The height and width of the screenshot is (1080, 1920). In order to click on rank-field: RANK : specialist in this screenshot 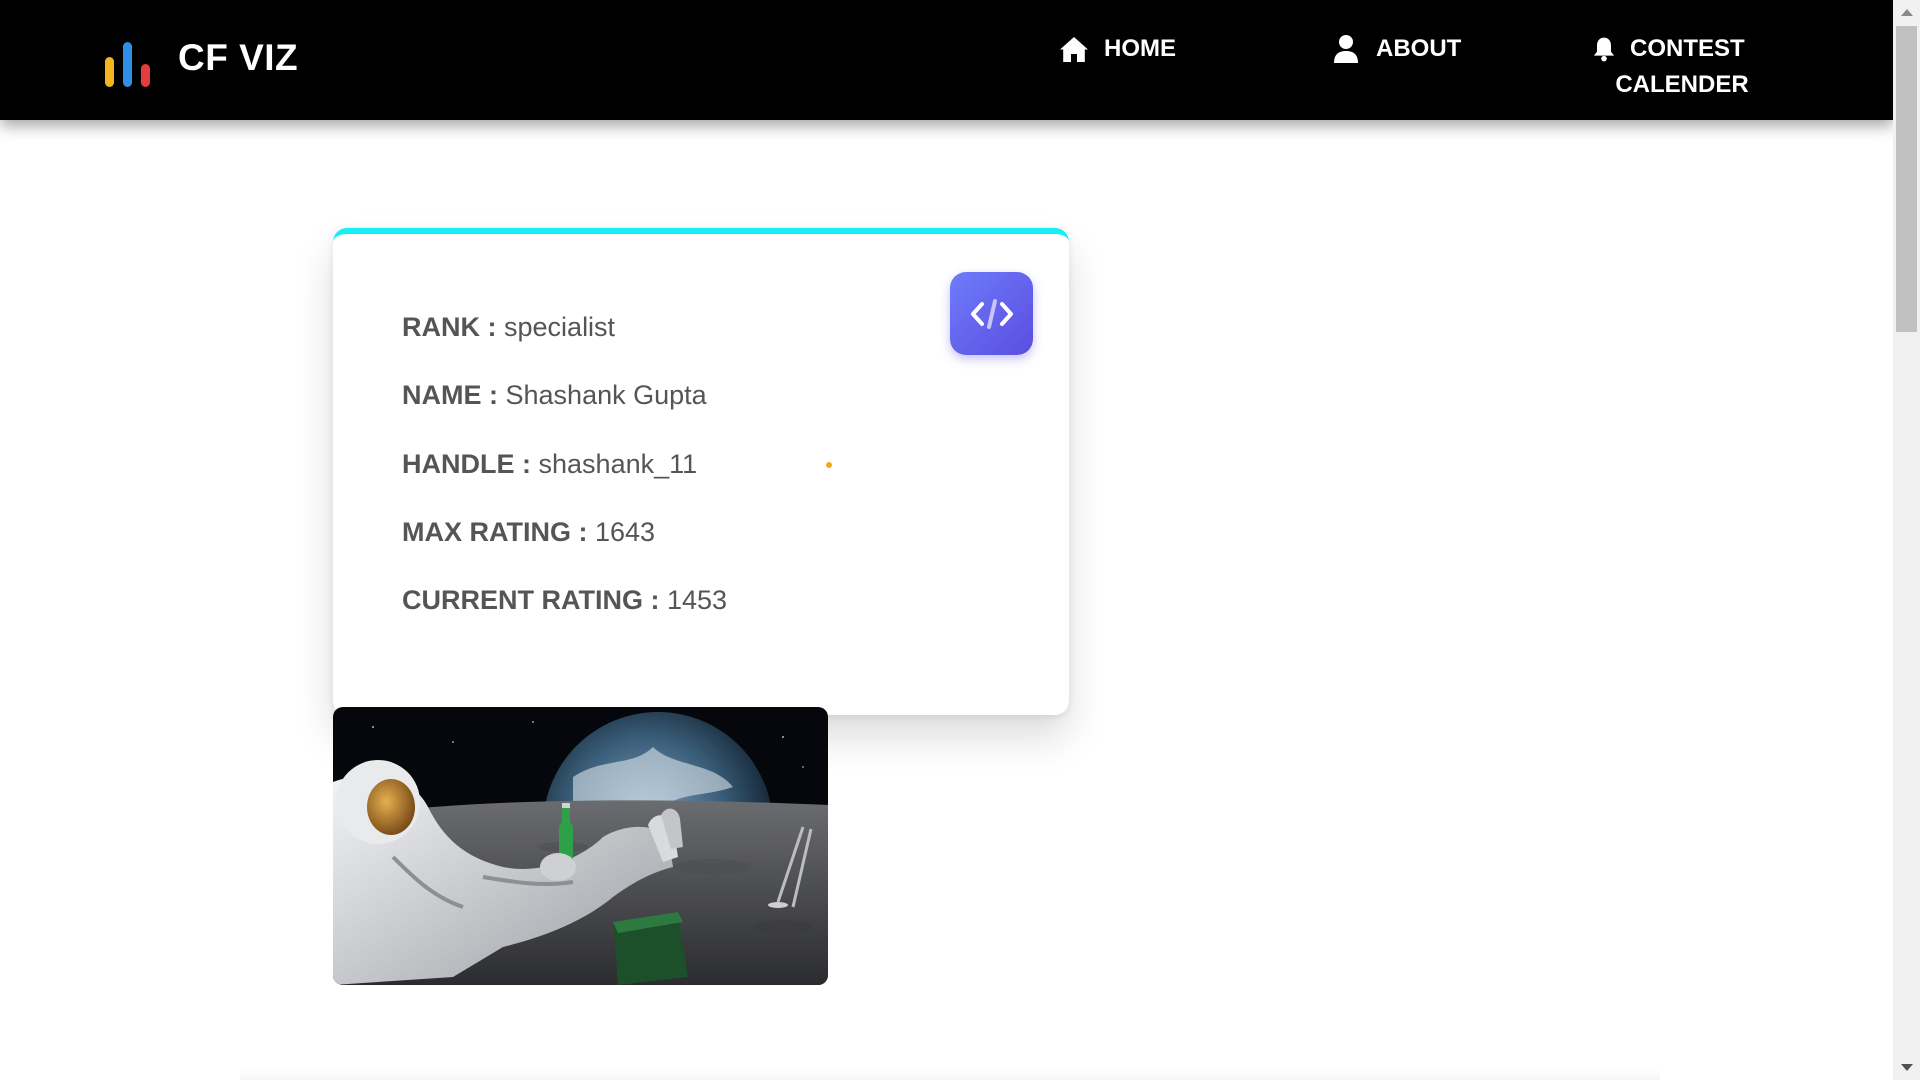, I will do `click(508, 327)`.